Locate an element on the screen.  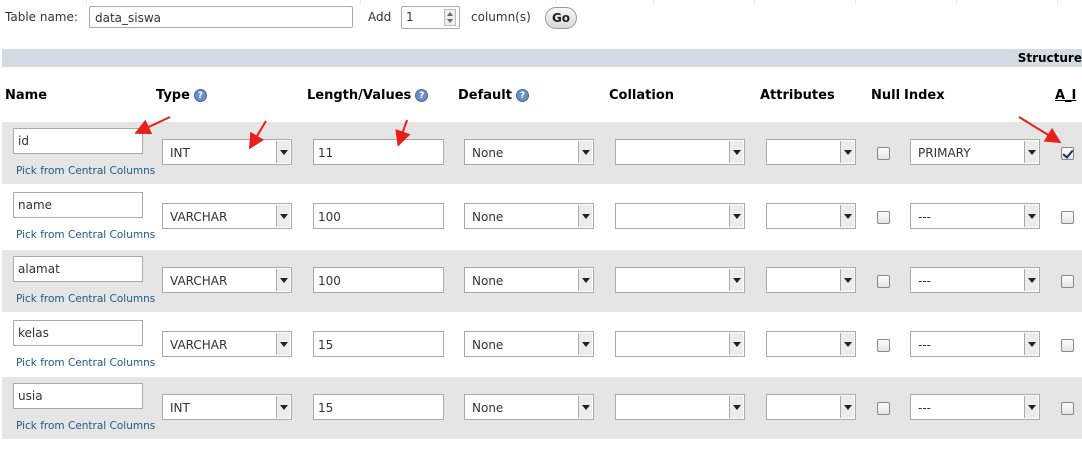
annotation-arrows is located at coordinates (598, 133).